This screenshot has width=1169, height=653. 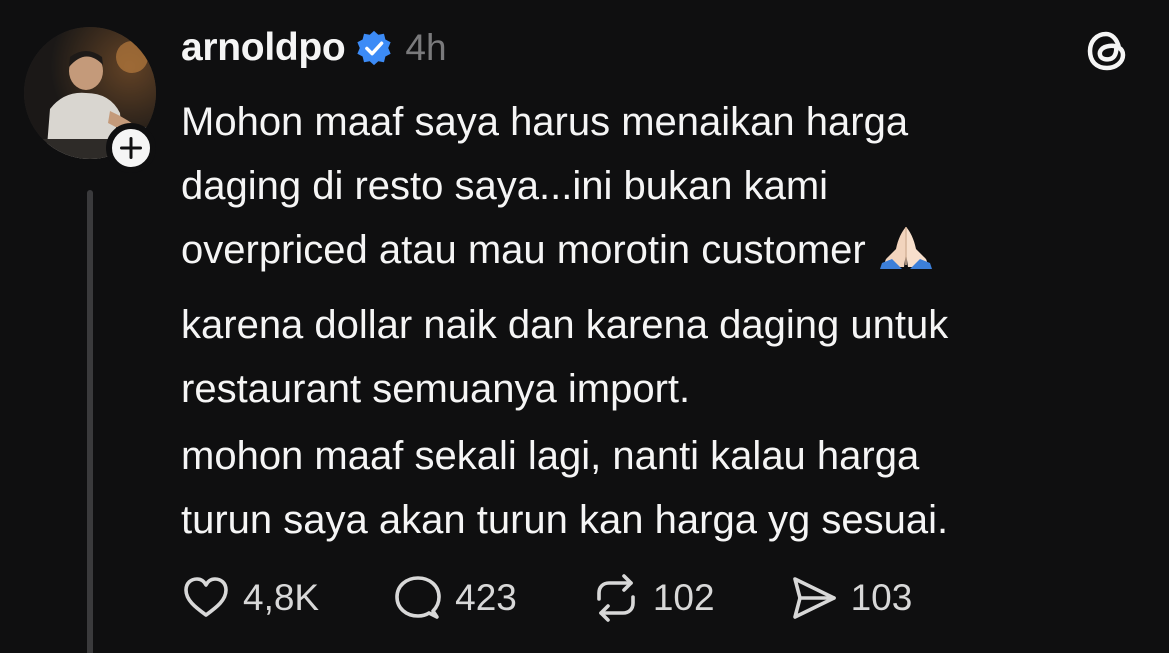 I want to click on reply-button: 423, so click(x=455, y=598).